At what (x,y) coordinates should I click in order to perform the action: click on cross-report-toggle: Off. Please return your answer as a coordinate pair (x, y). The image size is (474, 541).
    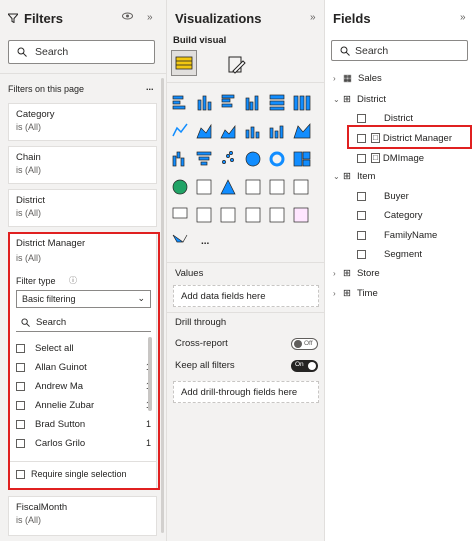
    Looking at the image, I should click on (304, 344).